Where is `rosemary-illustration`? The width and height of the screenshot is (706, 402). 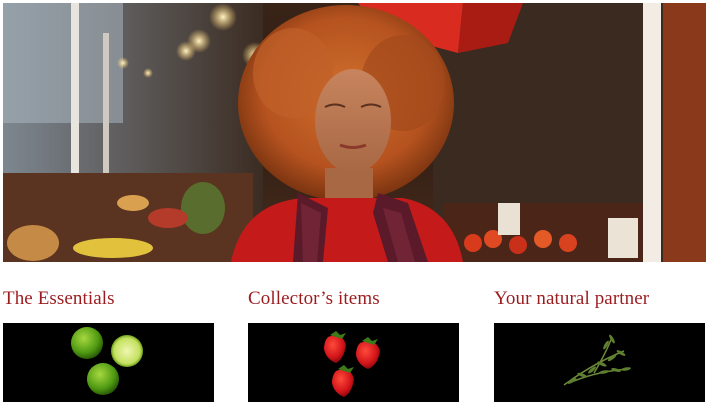
rosemary-illustration is located at coordinates (597, 360).